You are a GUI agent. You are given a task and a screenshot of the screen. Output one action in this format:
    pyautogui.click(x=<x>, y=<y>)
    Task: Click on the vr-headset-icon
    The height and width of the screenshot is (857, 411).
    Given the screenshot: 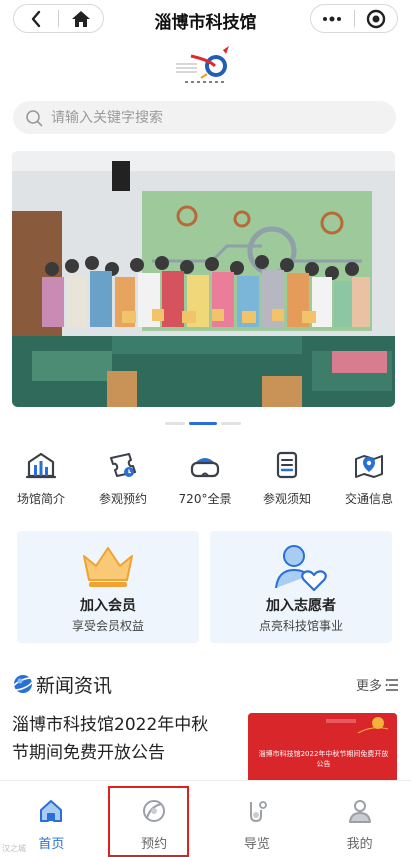 What is the action you would take?
    pyautogui.click(x=205, y=465)
    